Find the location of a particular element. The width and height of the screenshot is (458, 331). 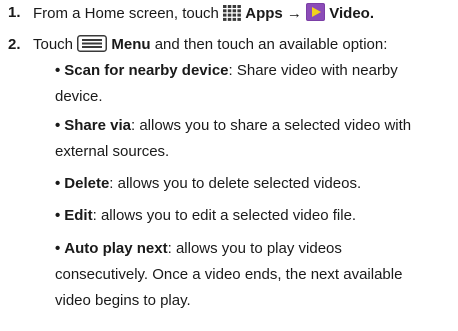

menu-icon is located at coordinates (92, 46).